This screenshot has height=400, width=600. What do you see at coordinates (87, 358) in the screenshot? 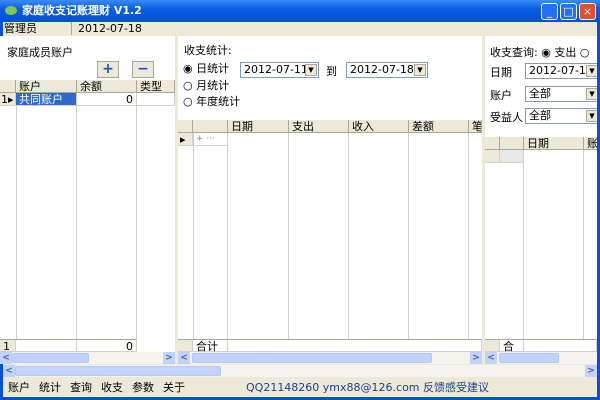
I see `accounts-hscrollbar: < >` at bounding box center [87, 358].